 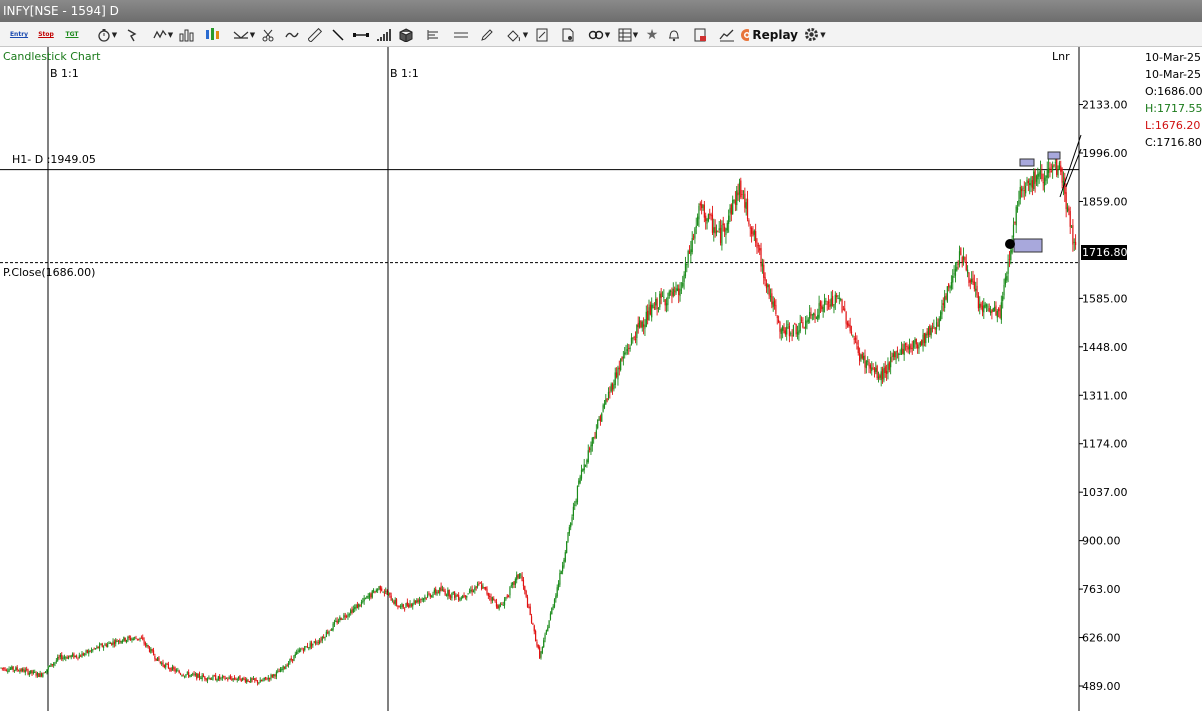 I want to click on alert-button, so click(x=674, y=34).